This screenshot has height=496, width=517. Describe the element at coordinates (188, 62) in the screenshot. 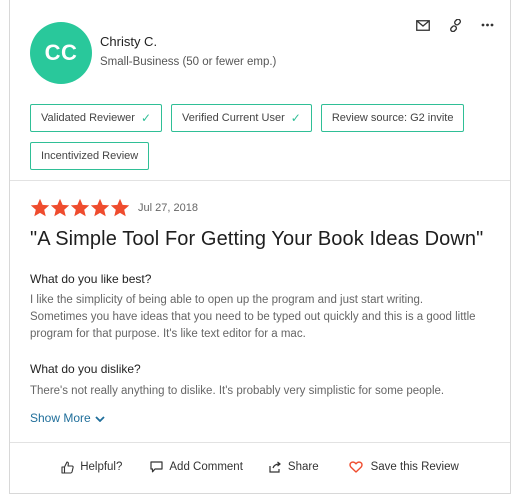

I see `company-size: Small-Business (50 or fewer emp.)` at that location.